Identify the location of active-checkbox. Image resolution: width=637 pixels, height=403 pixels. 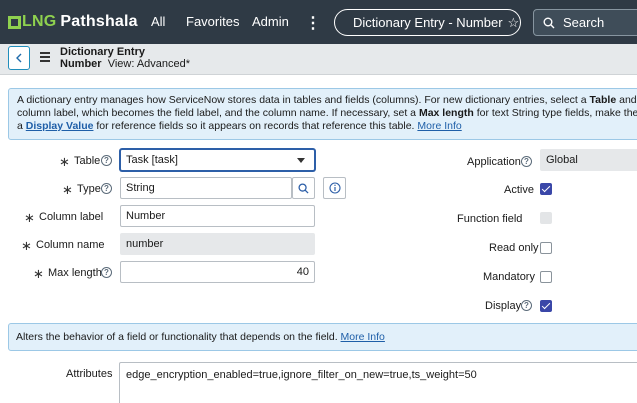
(546, 189).